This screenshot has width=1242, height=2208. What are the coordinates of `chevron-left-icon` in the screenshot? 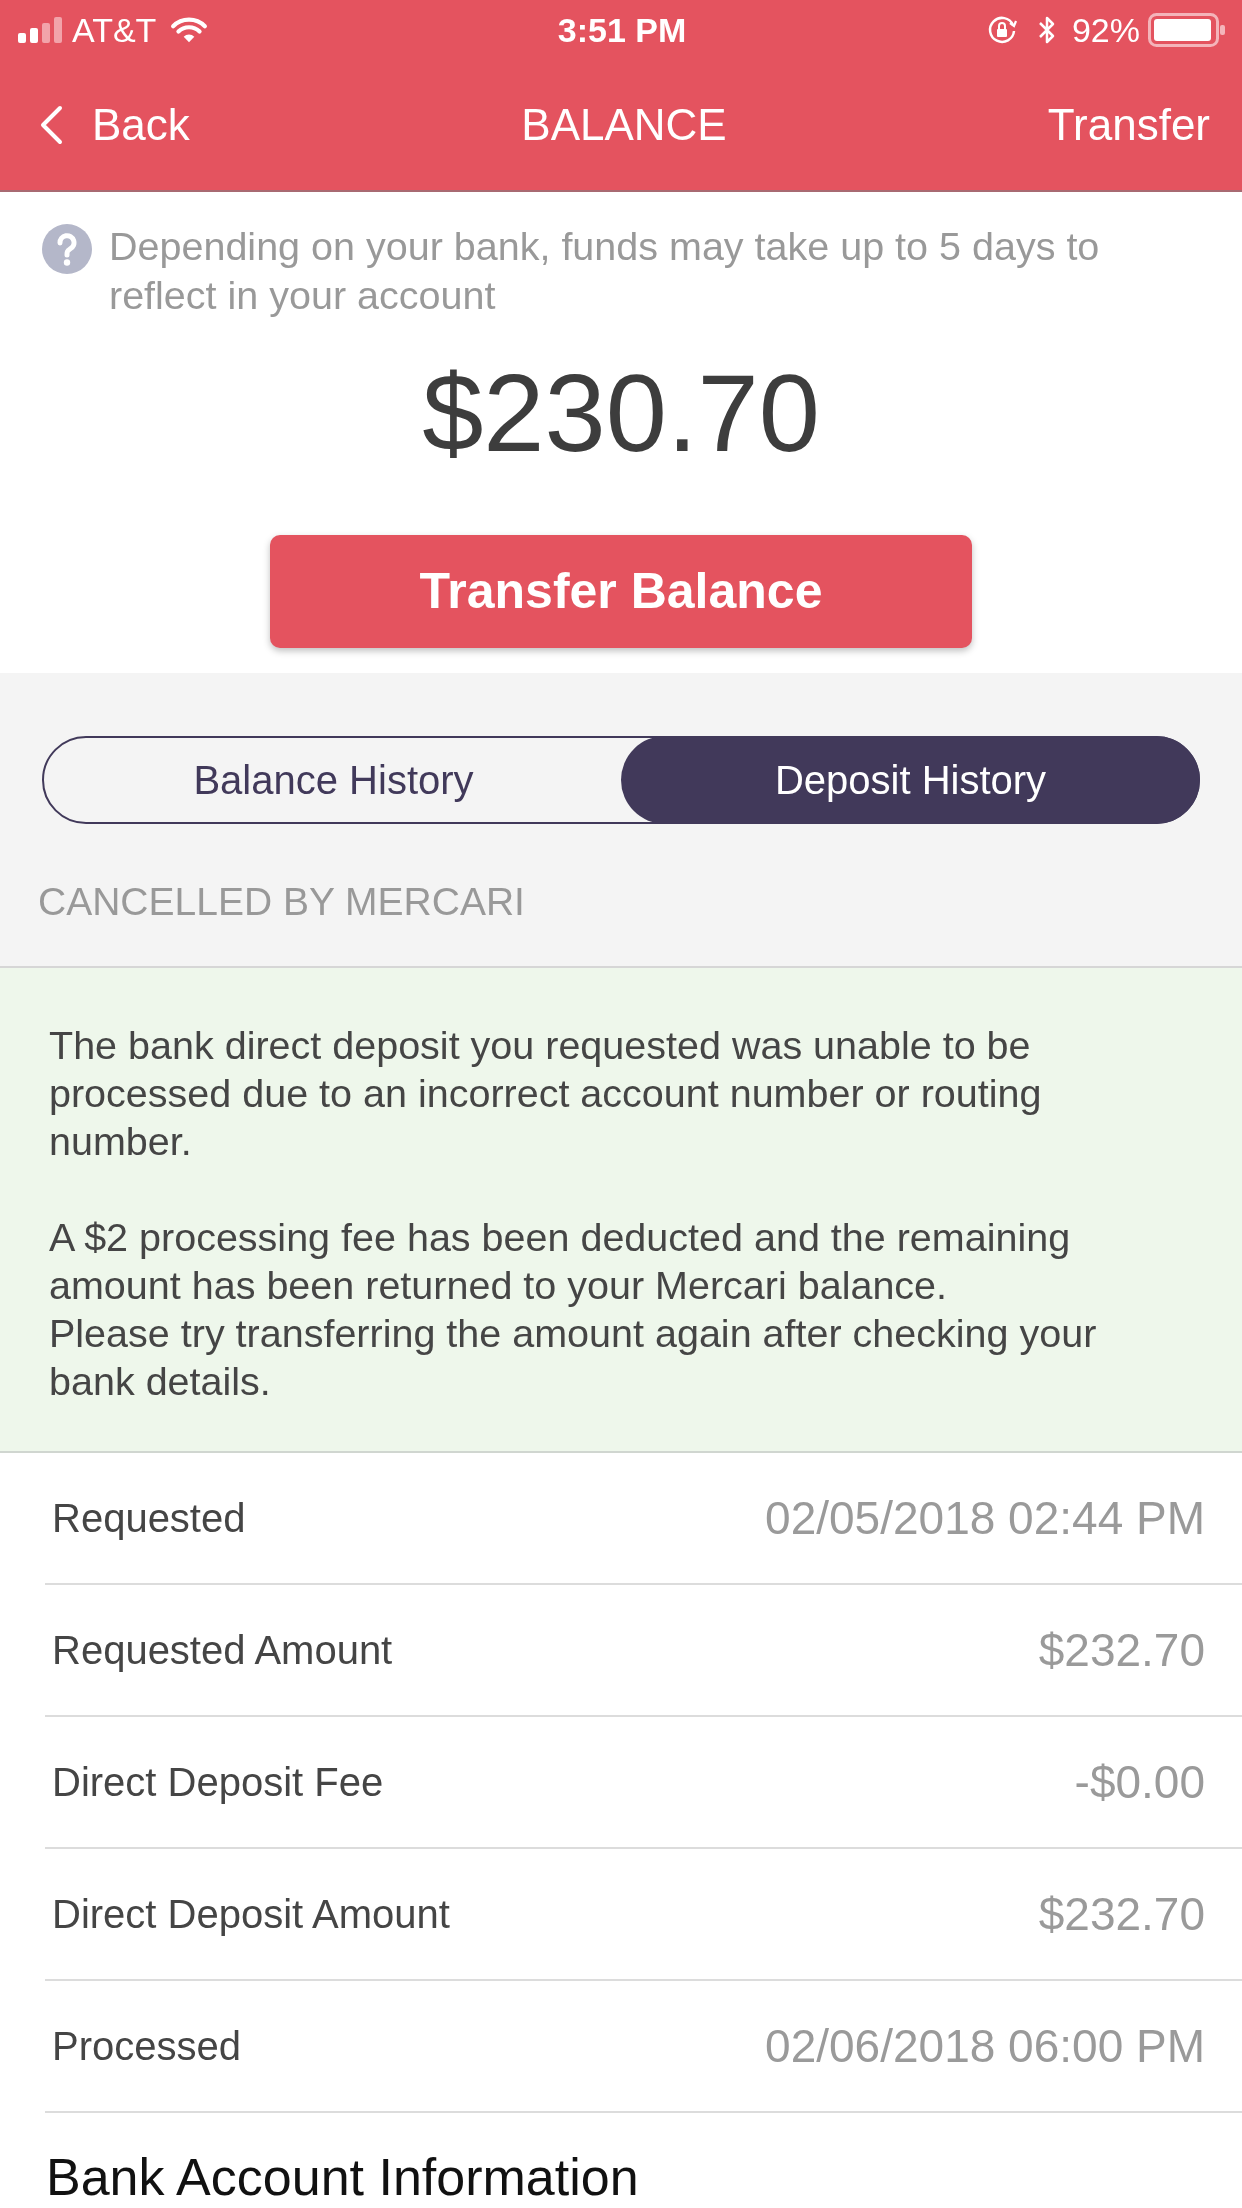 It's located at (51, 125).